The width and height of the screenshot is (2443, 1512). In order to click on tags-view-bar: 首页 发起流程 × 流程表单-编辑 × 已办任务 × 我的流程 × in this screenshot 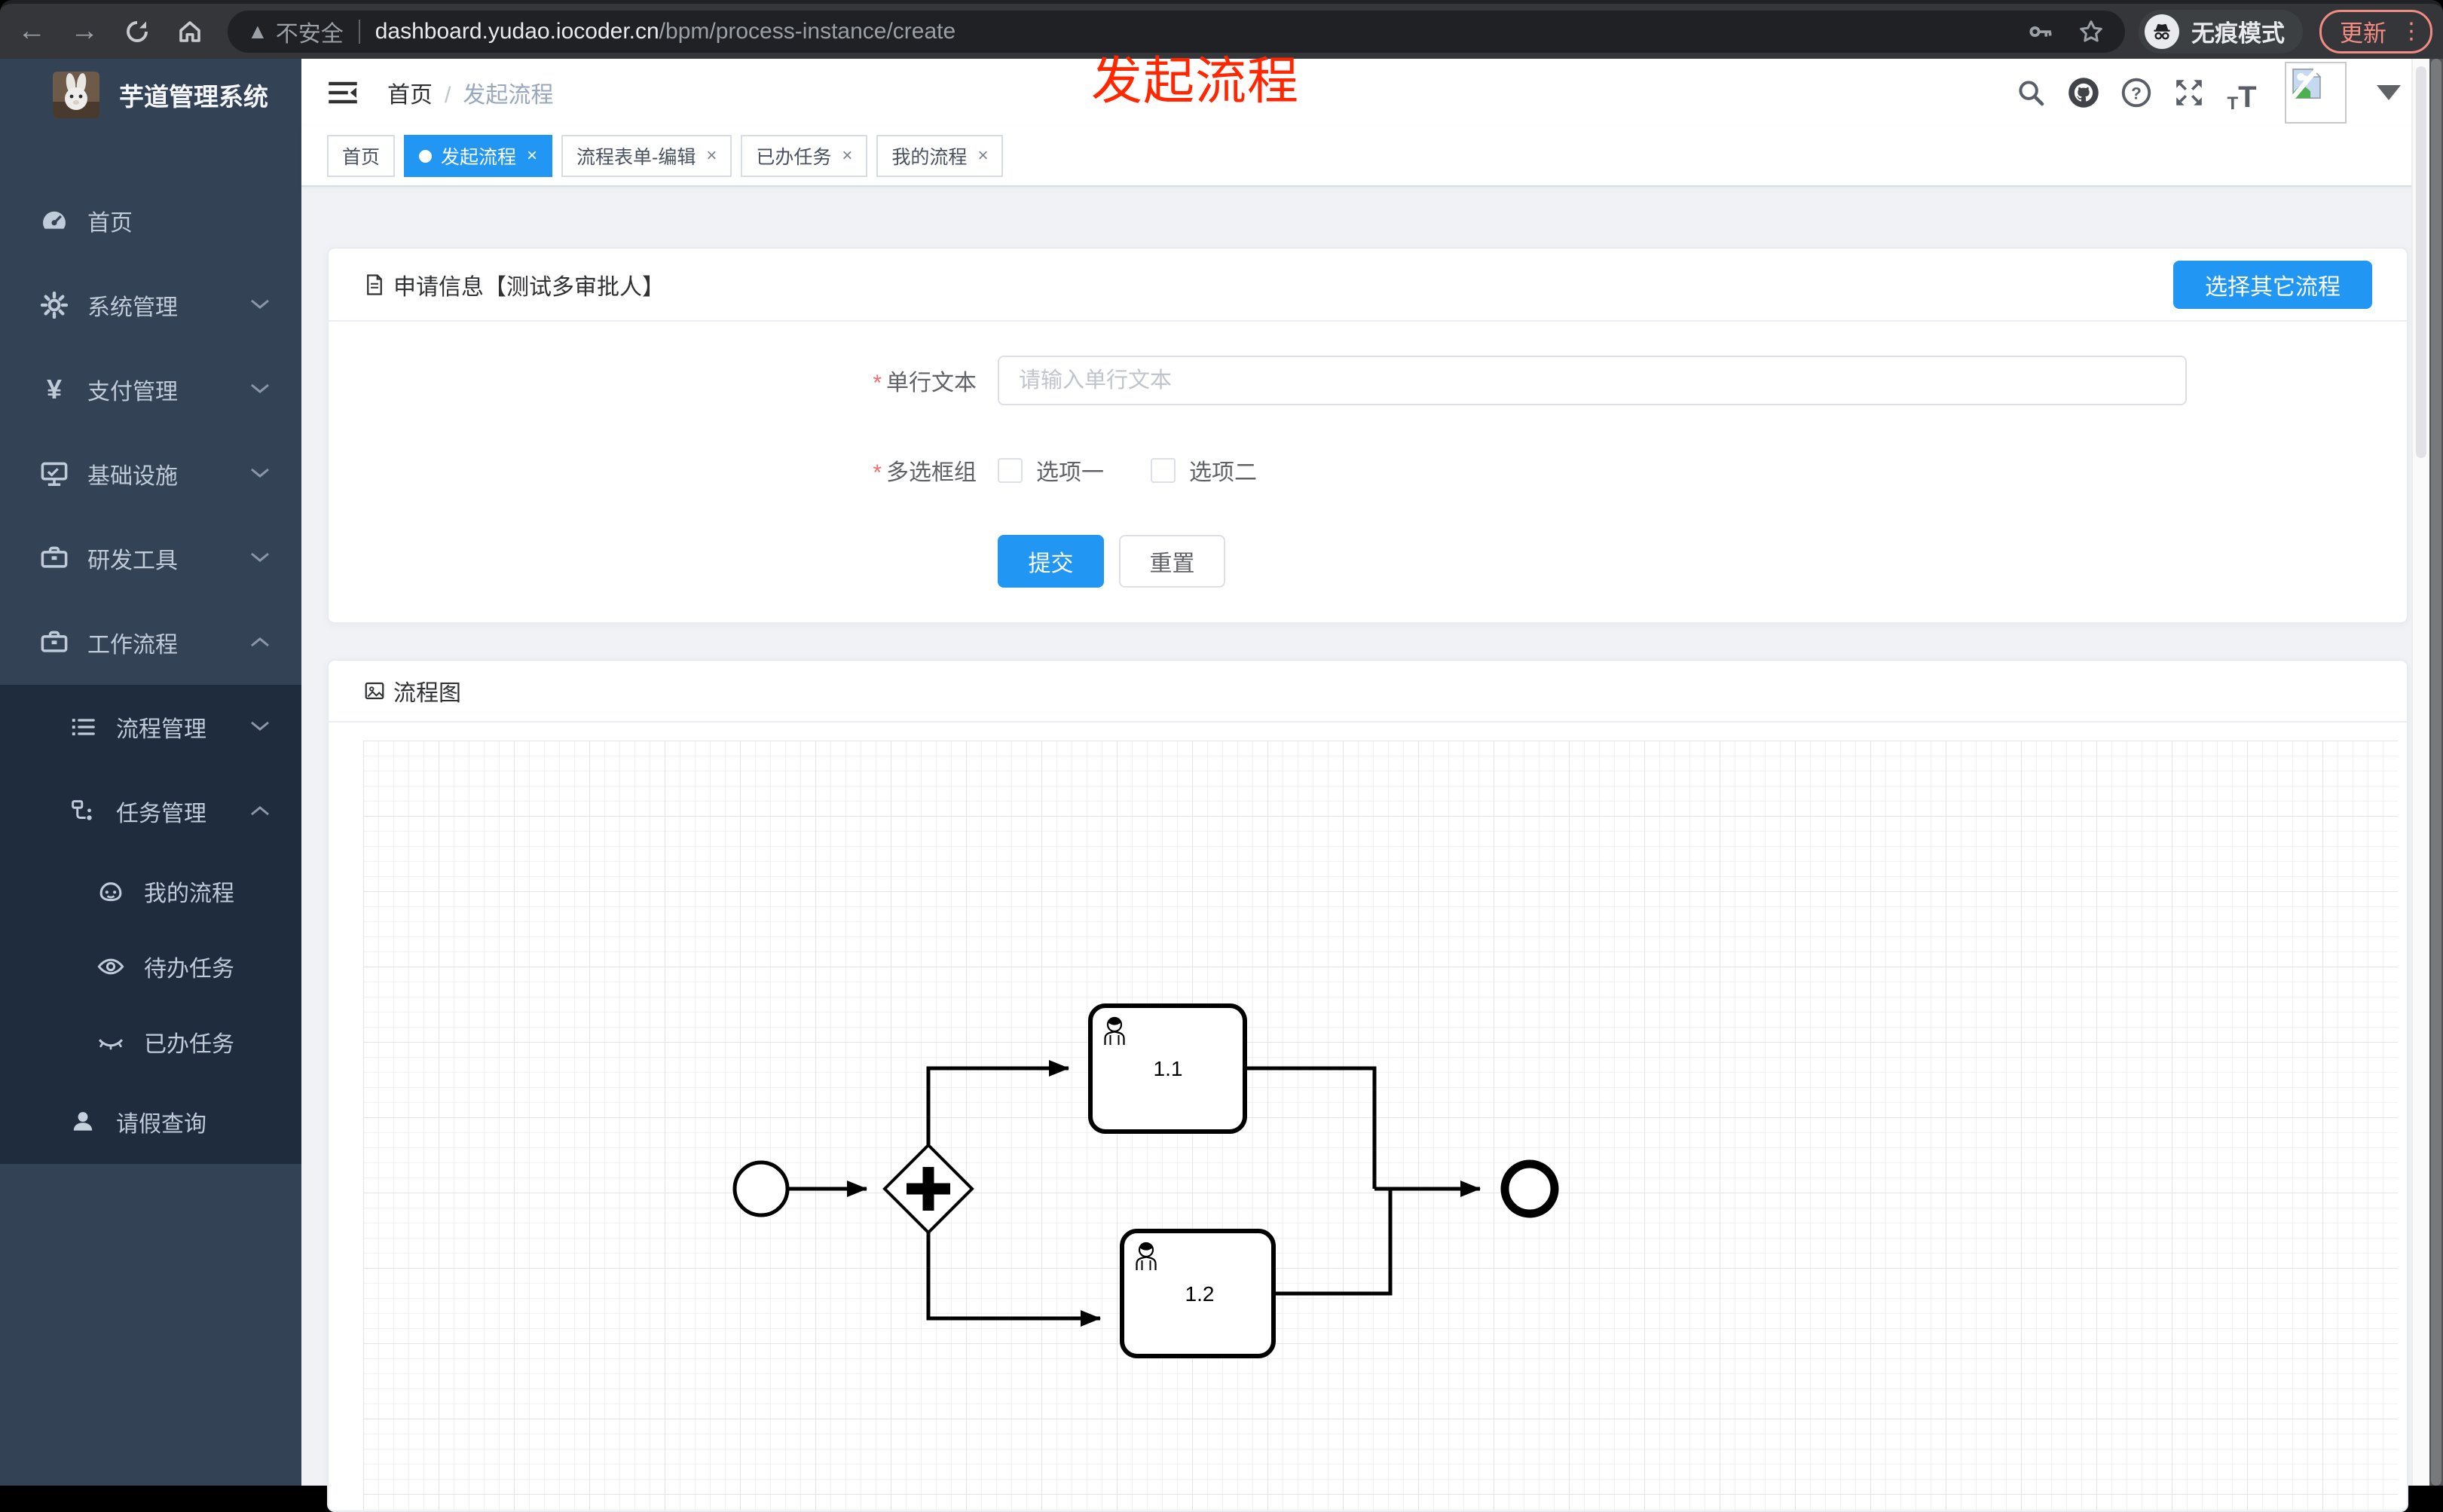, I will do `click(1372, 157)`.